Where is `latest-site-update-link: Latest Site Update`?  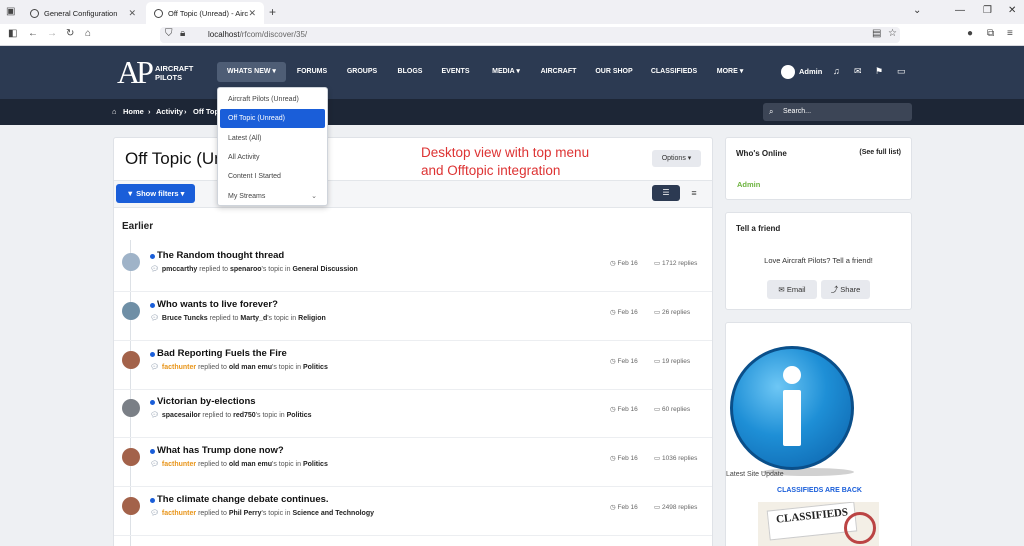
latest-site-update-link: Latest Site Update is located at coordinates (755, 474).